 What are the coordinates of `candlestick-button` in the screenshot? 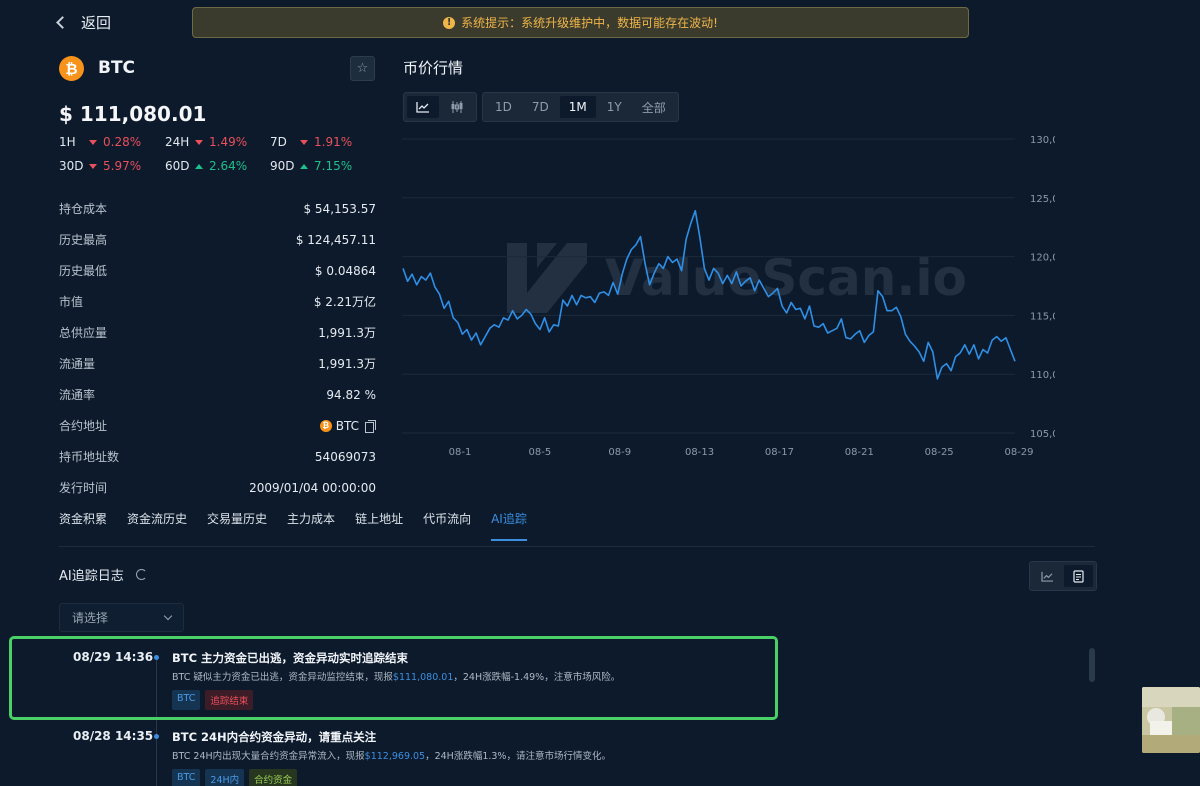 It's located at (457, 107).